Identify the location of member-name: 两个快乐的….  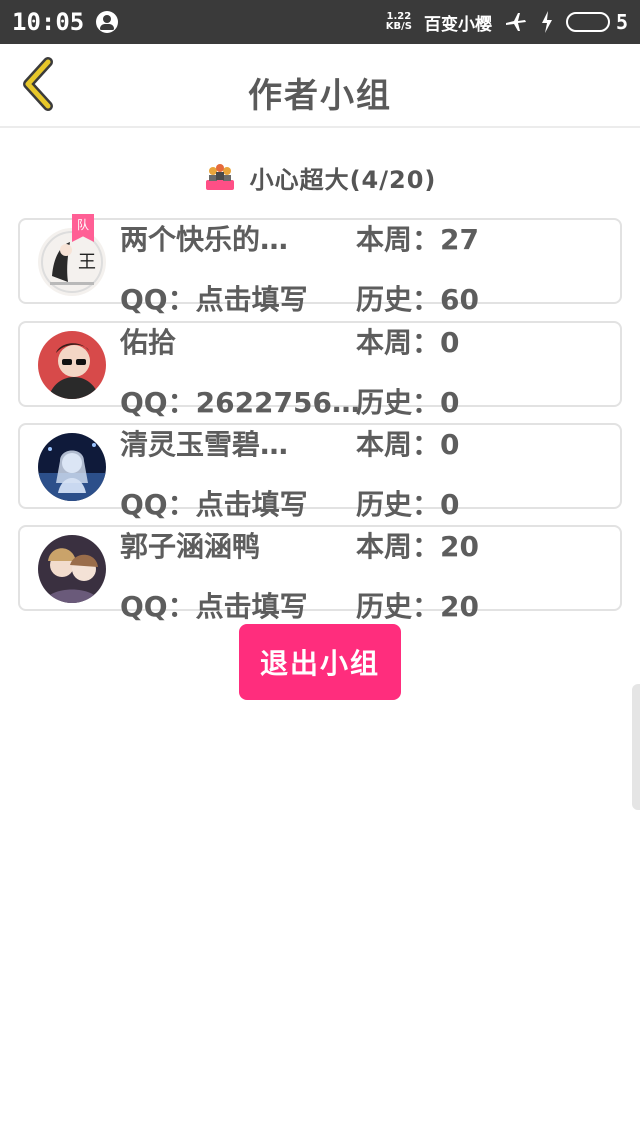
(204, 239).